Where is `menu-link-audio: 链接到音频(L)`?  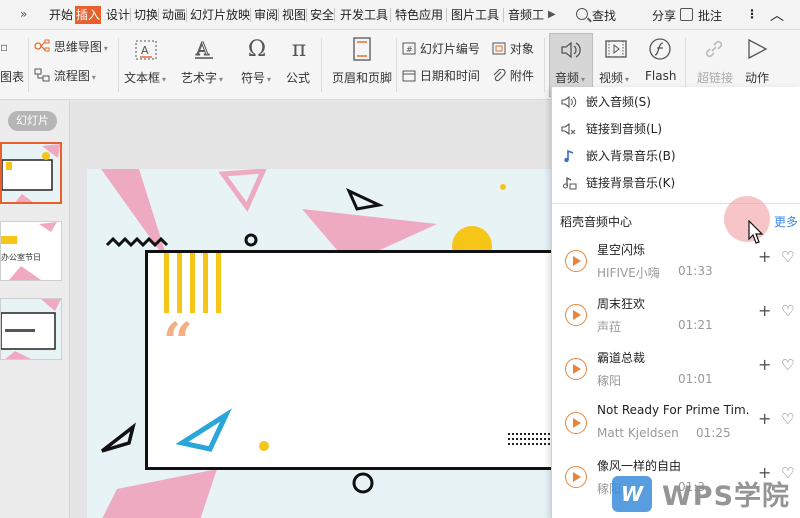 menu-link-audio: 链接到音频(L) is located at coordinates (676, 128).